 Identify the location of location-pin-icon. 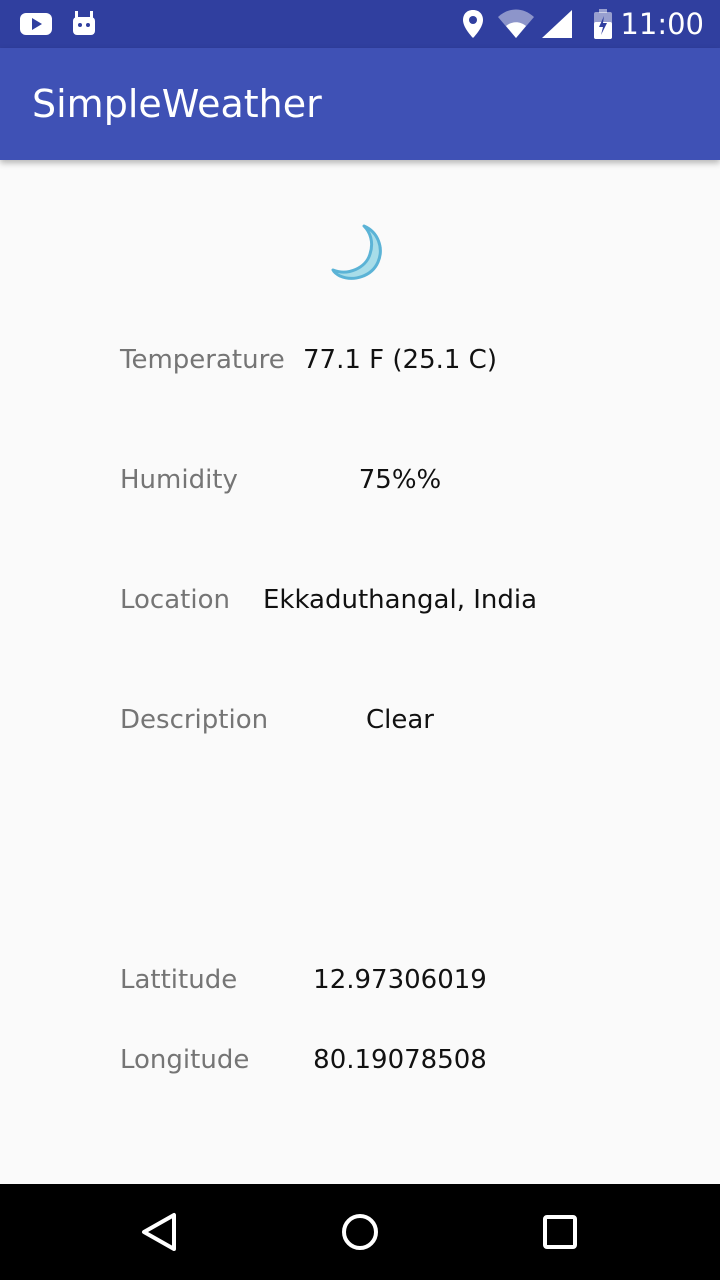
(473, 24).